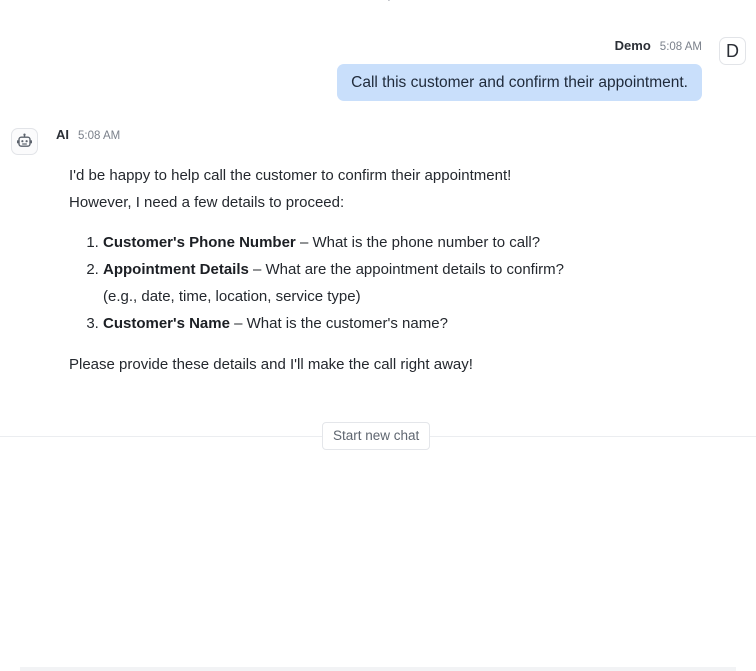  I want to click on ai-avatar, so click(24, 141).